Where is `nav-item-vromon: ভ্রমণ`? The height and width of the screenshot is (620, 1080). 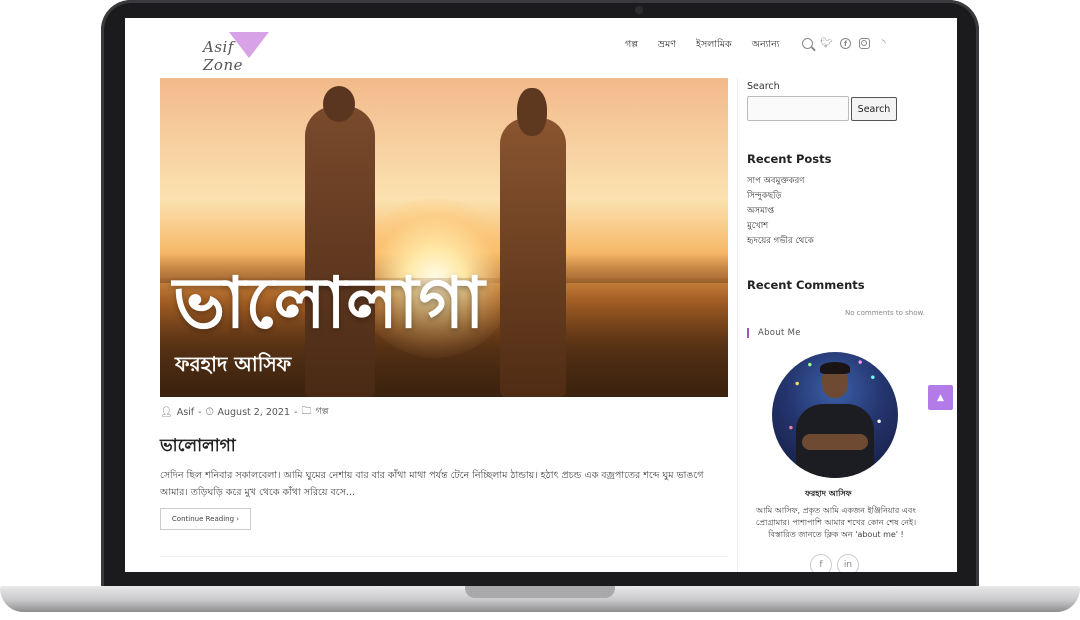 nav-item-vromon: ভ্রমণ is located at coordinates (667, 45).